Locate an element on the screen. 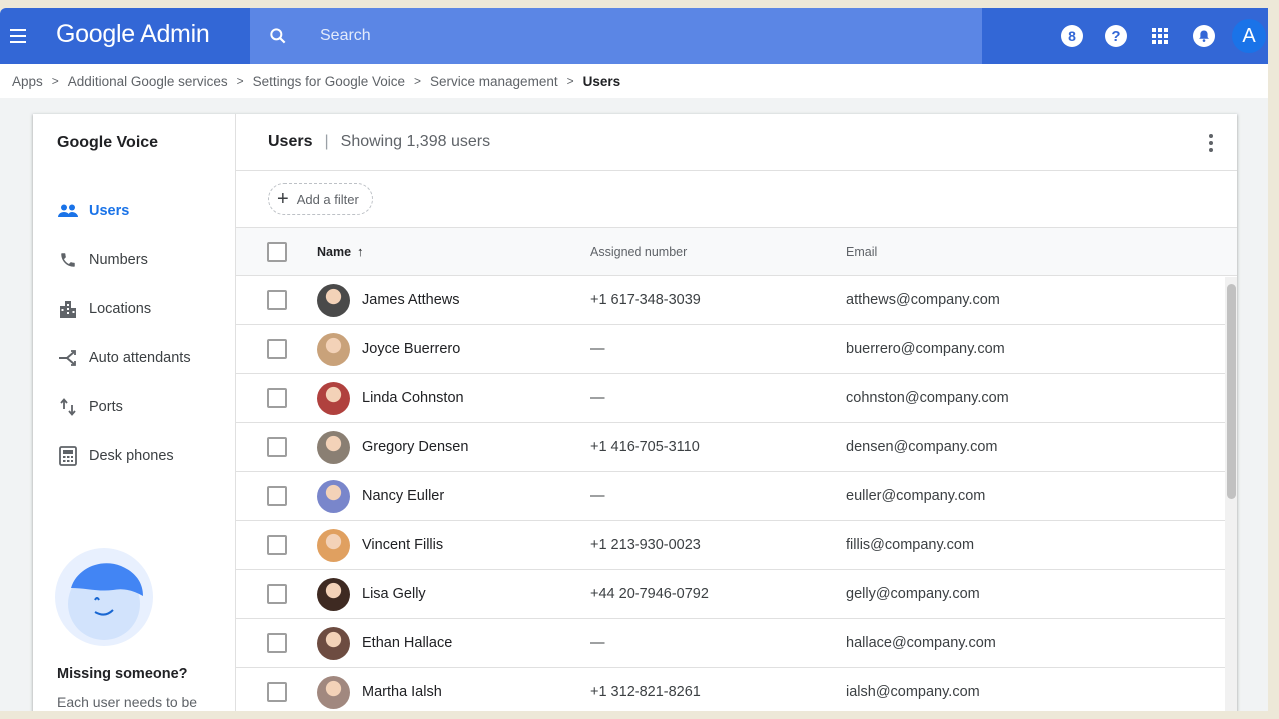 The height and width of the screenshot is (719, 1279). sidebar-item-label: Users is located at coordinates (109, 210).